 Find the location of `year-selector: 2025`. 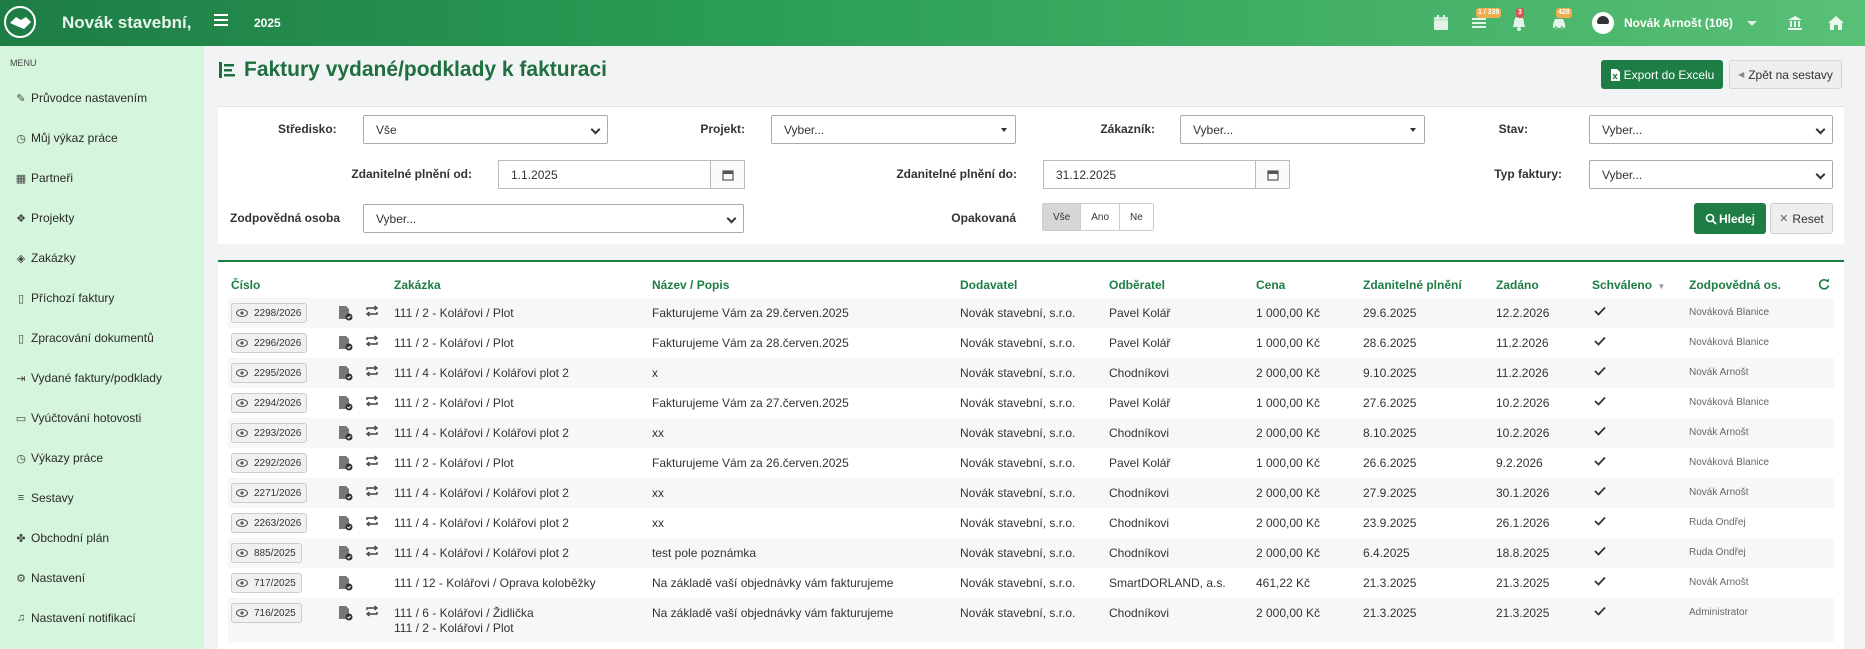

year-selector: 2025 is located at coordinates (267, 23).